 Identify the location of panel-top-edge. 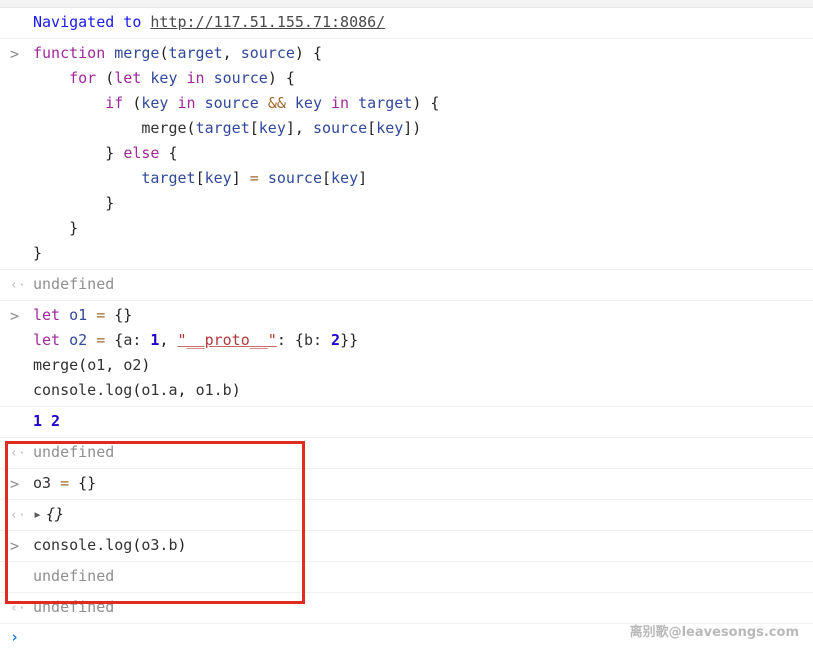
(406, 4).